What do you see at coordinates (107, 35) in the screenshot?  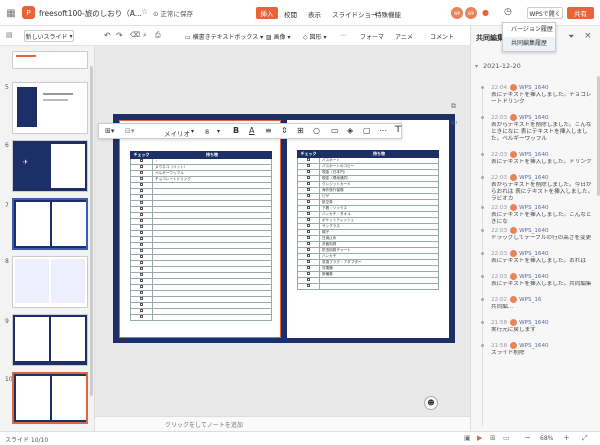 I see `undo-icon: ↶` at bounding box center [107, 35].